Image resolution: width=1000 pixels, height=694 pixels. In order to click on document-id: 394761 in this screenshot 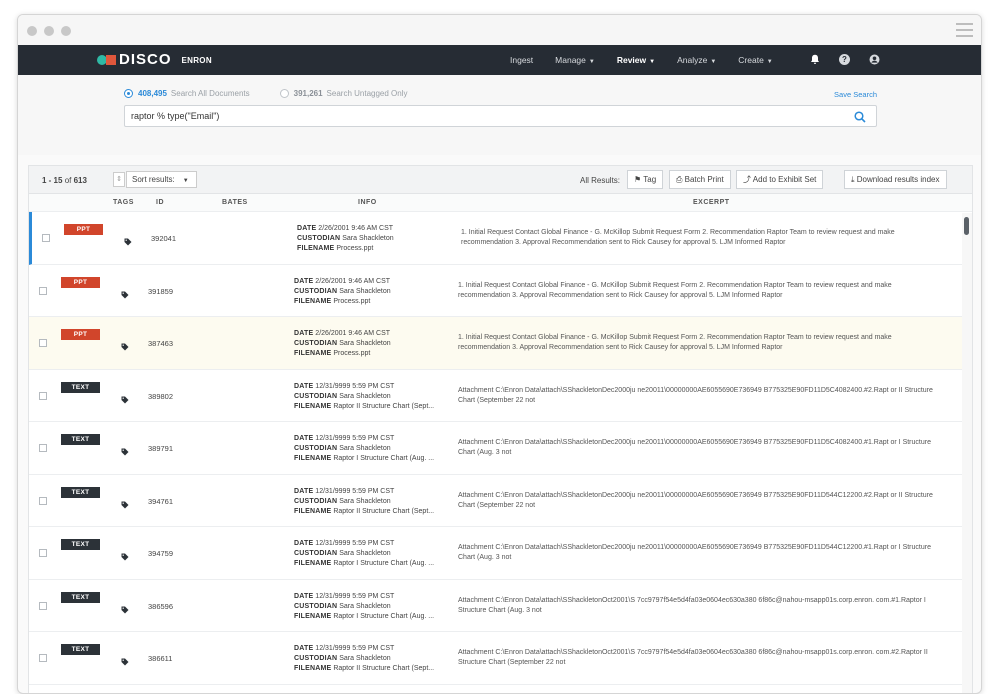, I will do `click(160, 501)`.